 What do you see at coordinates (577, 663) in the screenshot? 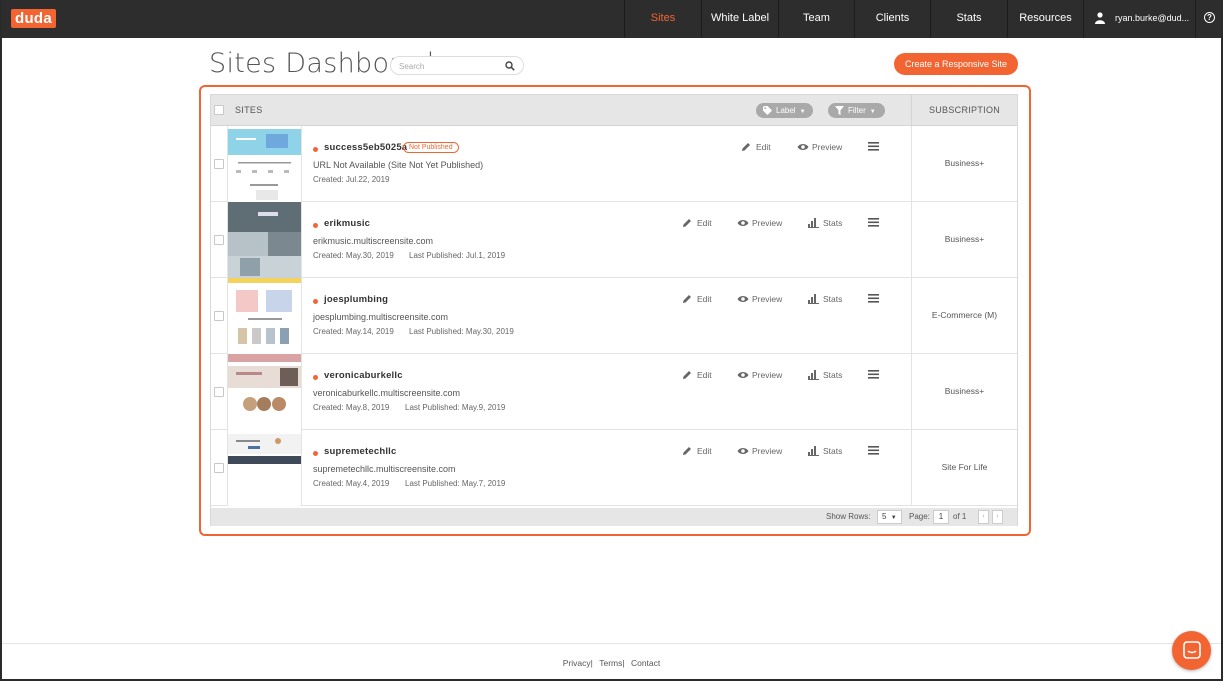
I see `privacy-link: Privacy` at bounding box center [577, 663].